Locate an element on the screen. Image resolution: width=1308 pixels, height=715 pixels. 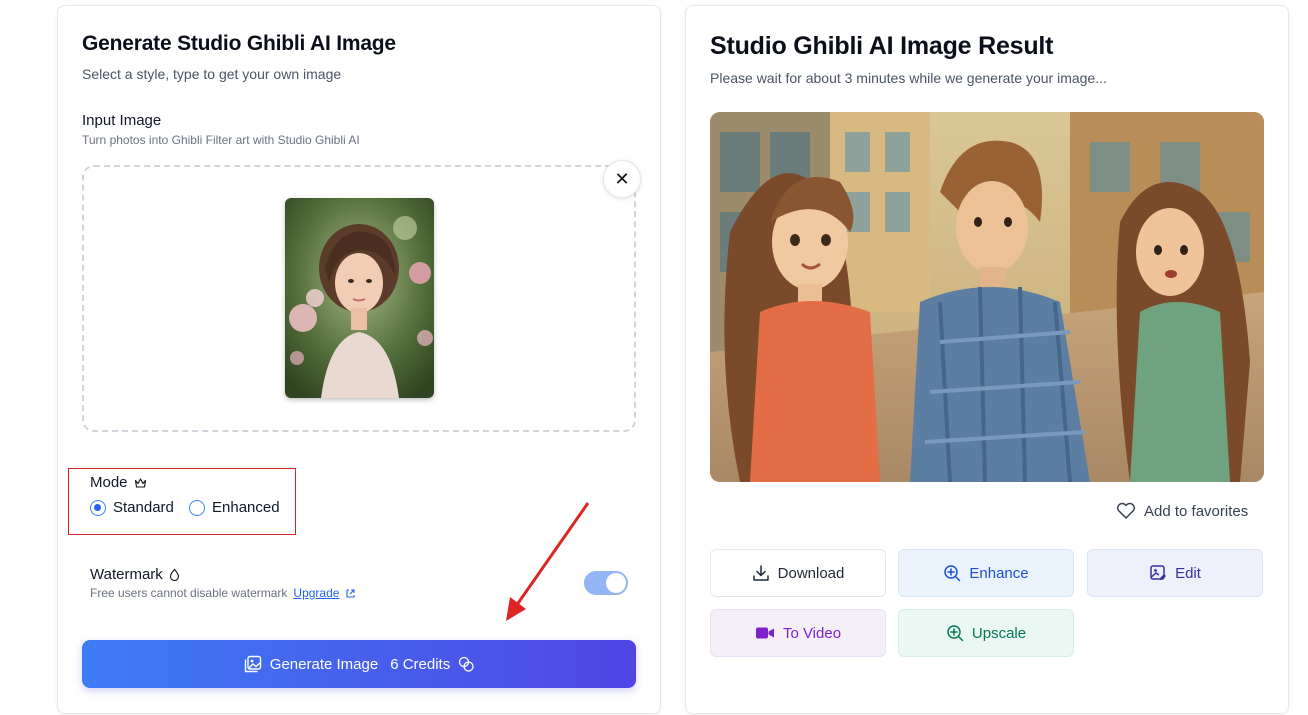
credits-label: 6 Credits is located at coordinates (420, 664).